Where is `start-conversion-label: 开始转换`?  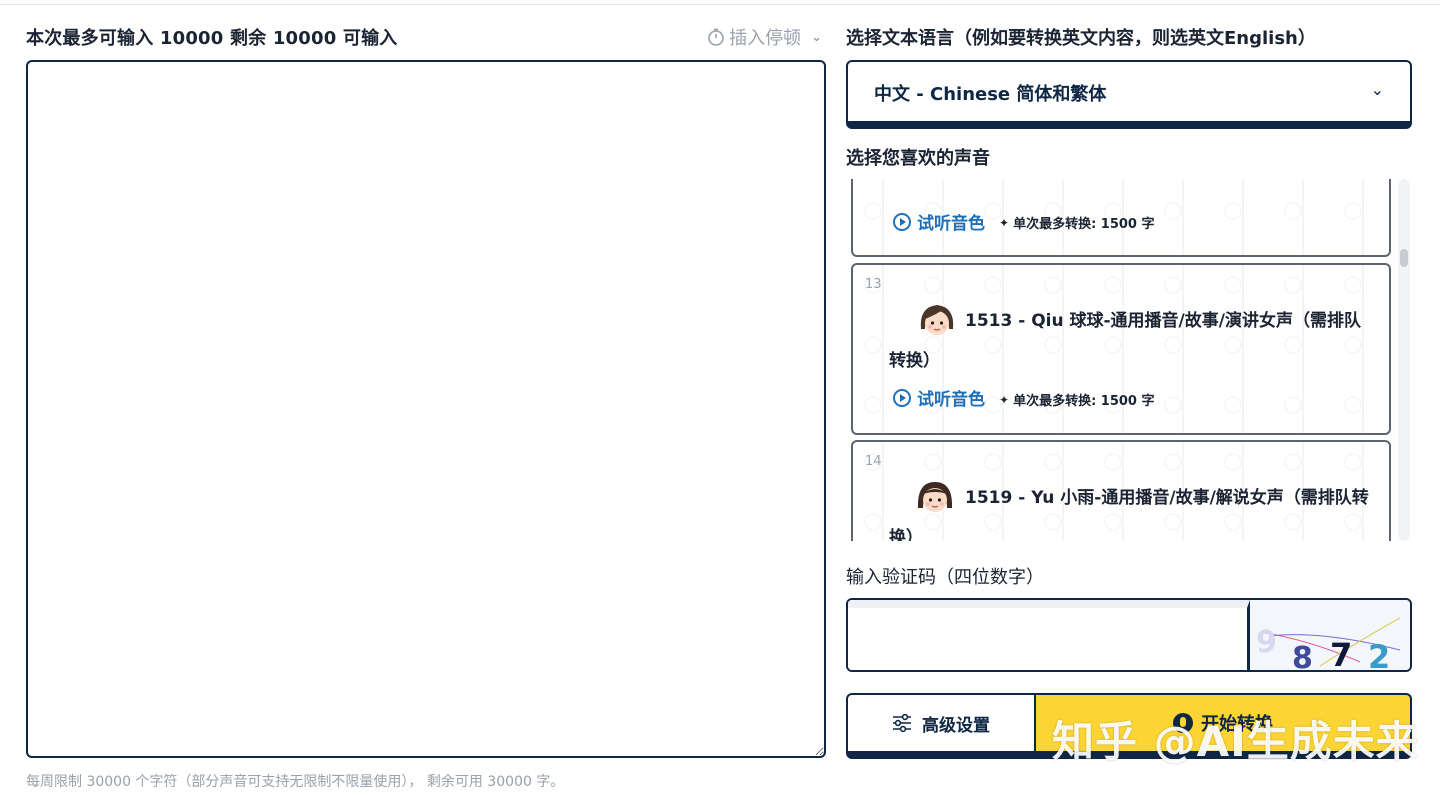
start-conversion-label: 开始转换 is located at coordinates (1237, 724).